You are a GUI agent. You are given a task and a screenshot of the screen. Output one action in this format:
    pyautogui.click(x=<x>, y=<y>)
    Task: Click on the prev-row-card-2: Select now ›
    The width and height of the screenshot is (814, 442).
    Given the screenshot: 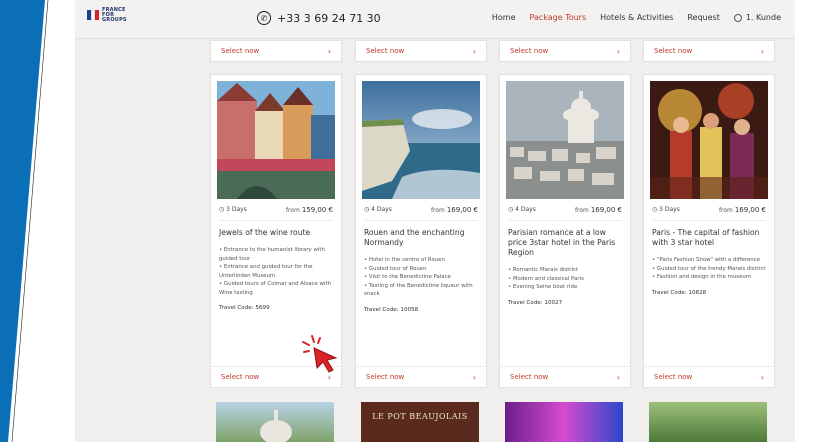 What is the action you would take?
    pyautogui.click(x=421, y=51)
    